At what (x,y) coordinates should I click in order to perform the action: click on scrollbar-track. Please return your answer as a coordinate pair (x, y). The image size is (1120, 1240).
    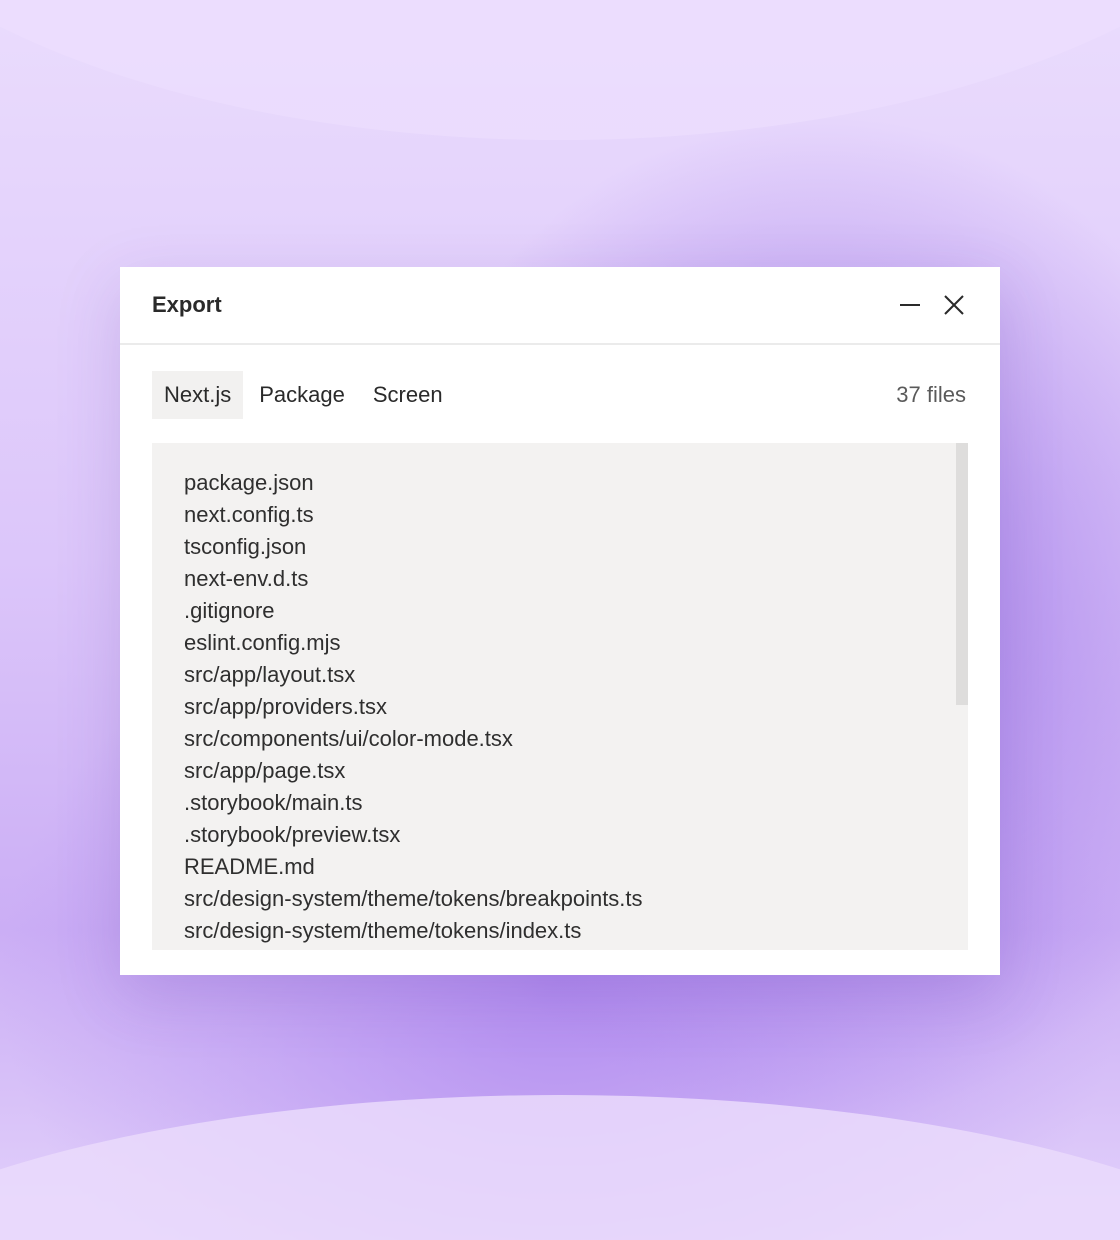
    Looking at the image, I should click on (962, 696).